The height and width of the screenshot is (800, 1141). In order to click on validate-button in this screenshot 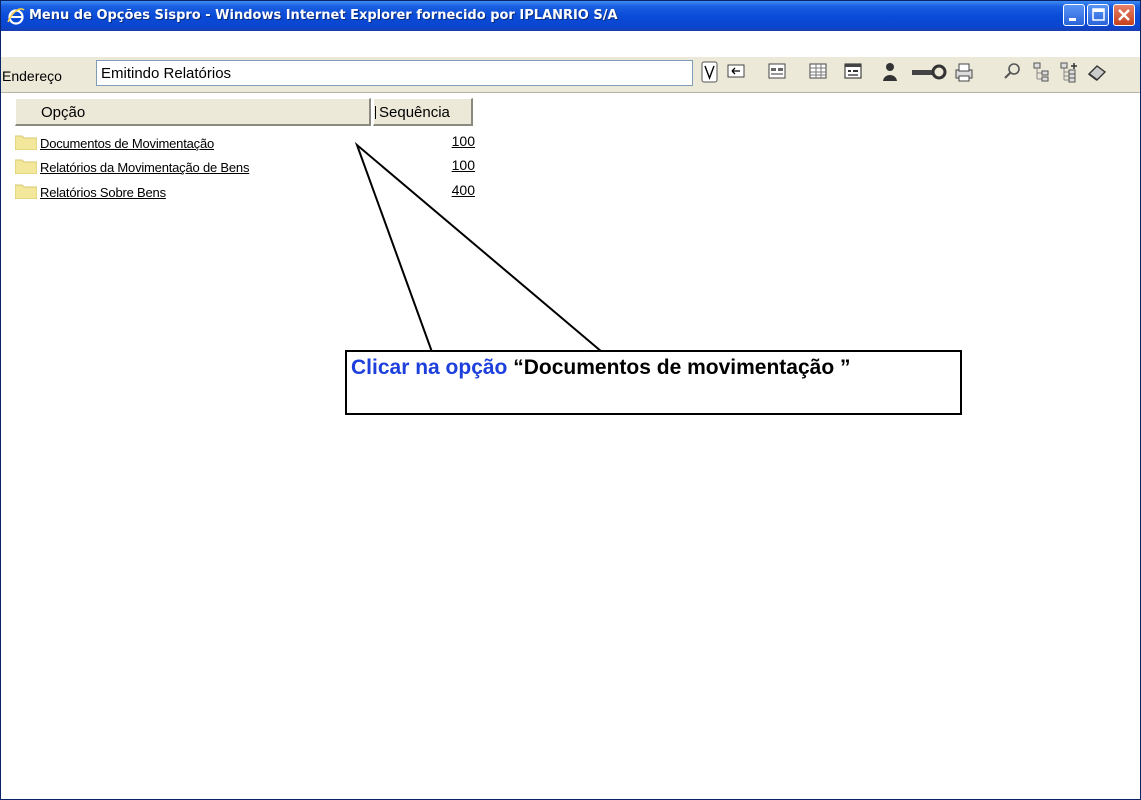, I will do `click(710, 73)`.